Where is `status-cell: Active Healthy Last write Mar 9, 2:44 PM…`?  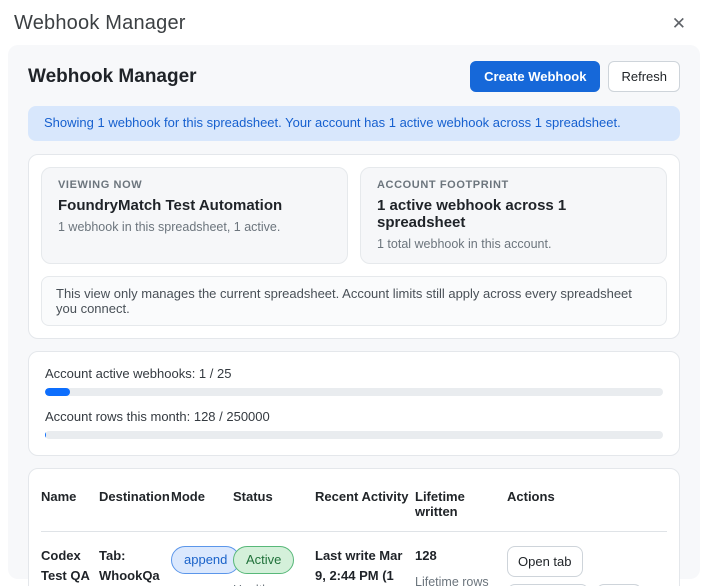
status-cell: Active Healthy Last write Mar 9, 2:44 PM… is located at coordinates (274, 565).